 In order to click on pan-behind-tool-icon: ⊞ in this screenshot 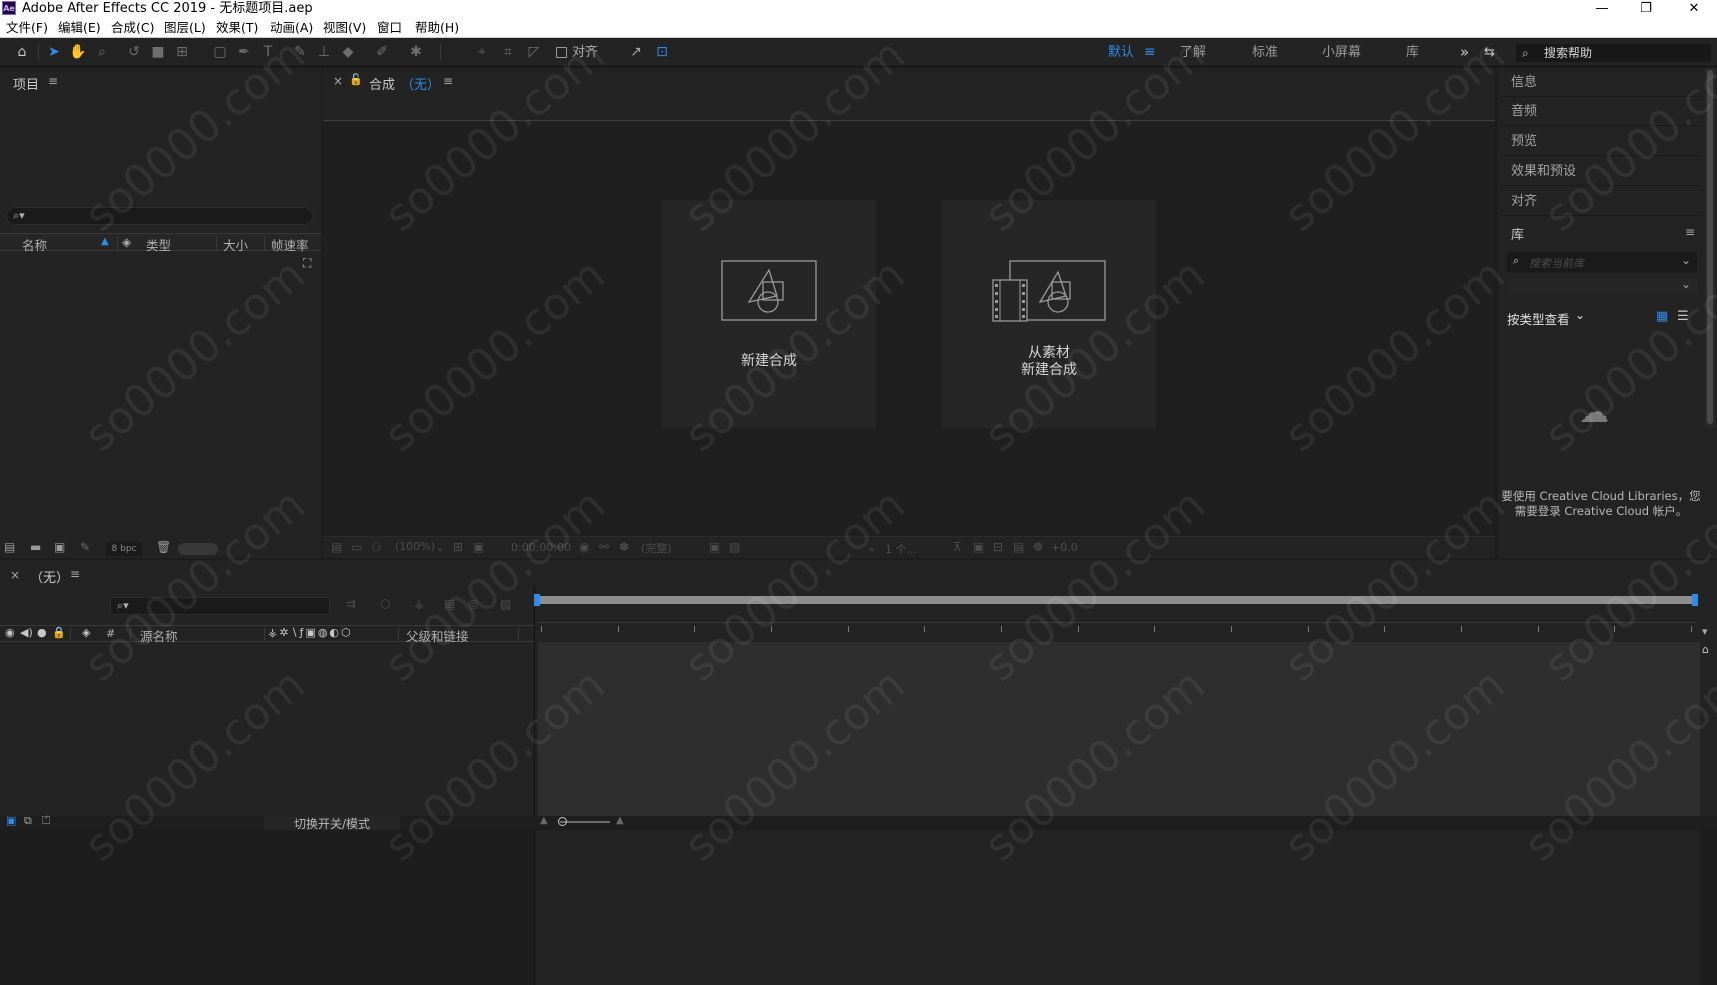, I will do `click(182, 52)`.